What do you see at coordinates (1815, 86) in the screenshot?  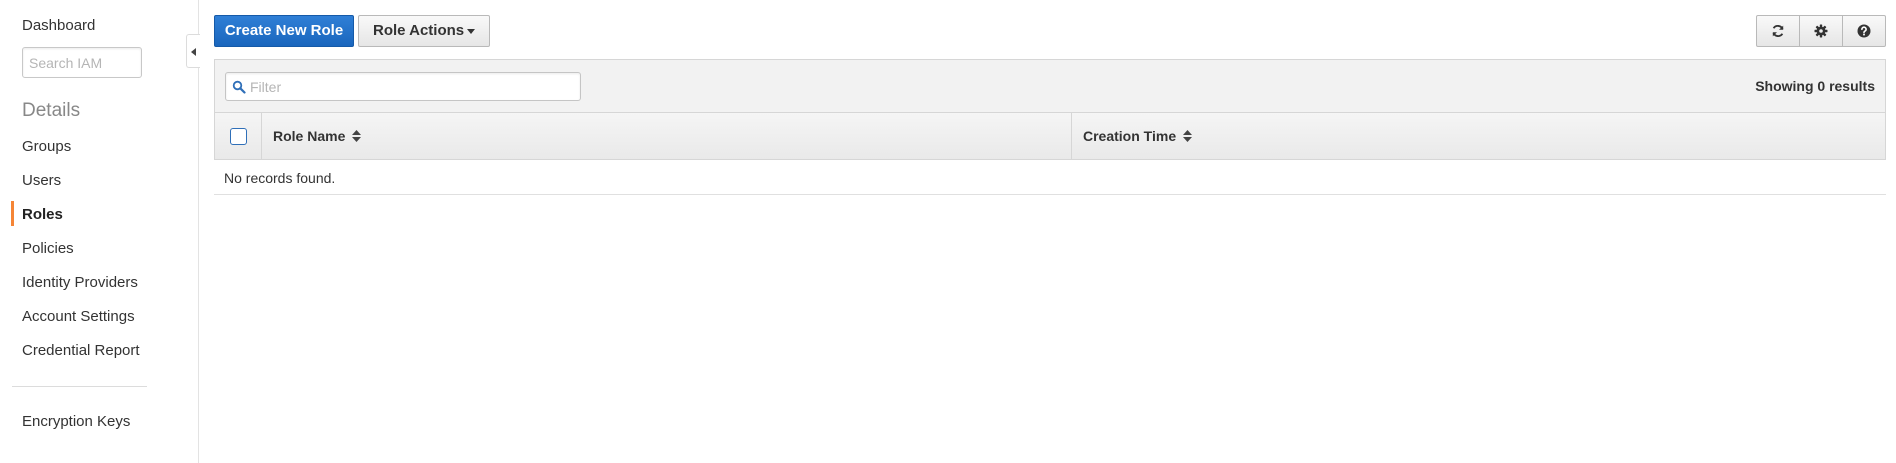 I see `results-count: Showing 0 results` at bounding box center [1815, 86].